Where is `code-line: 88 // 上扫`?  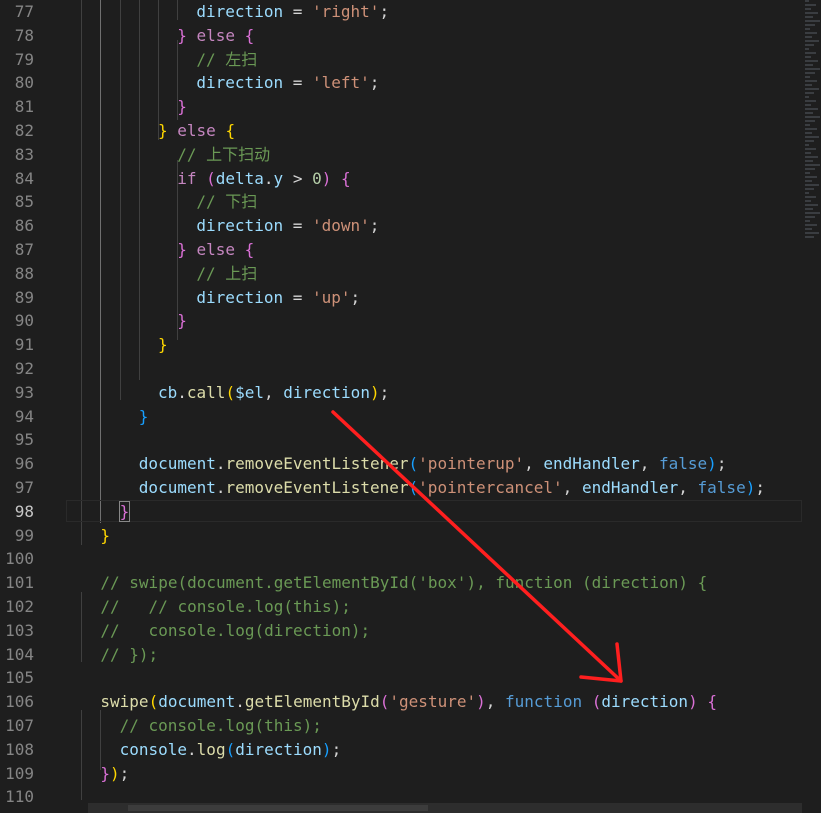 code-line: 88 // 上扫 is located at coordinates (410, 274).